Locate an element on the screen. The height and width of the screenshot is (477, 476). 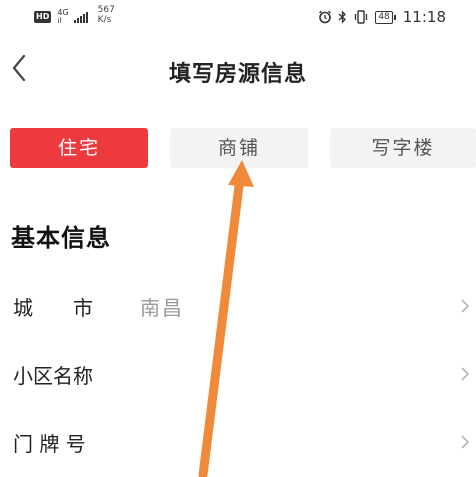
alarm-icon is located at coordinates (325, 17).